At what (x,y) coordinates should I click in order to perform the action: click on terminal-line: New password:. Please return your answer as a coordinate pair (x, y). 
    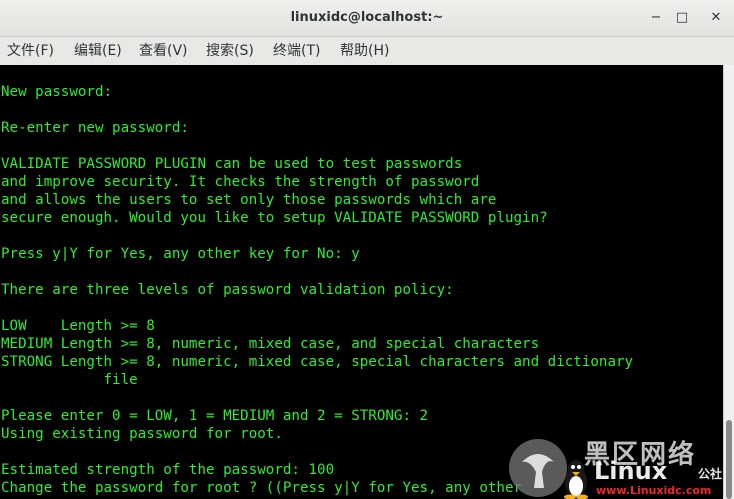
    Looking at the image, I should click on (57, 92).